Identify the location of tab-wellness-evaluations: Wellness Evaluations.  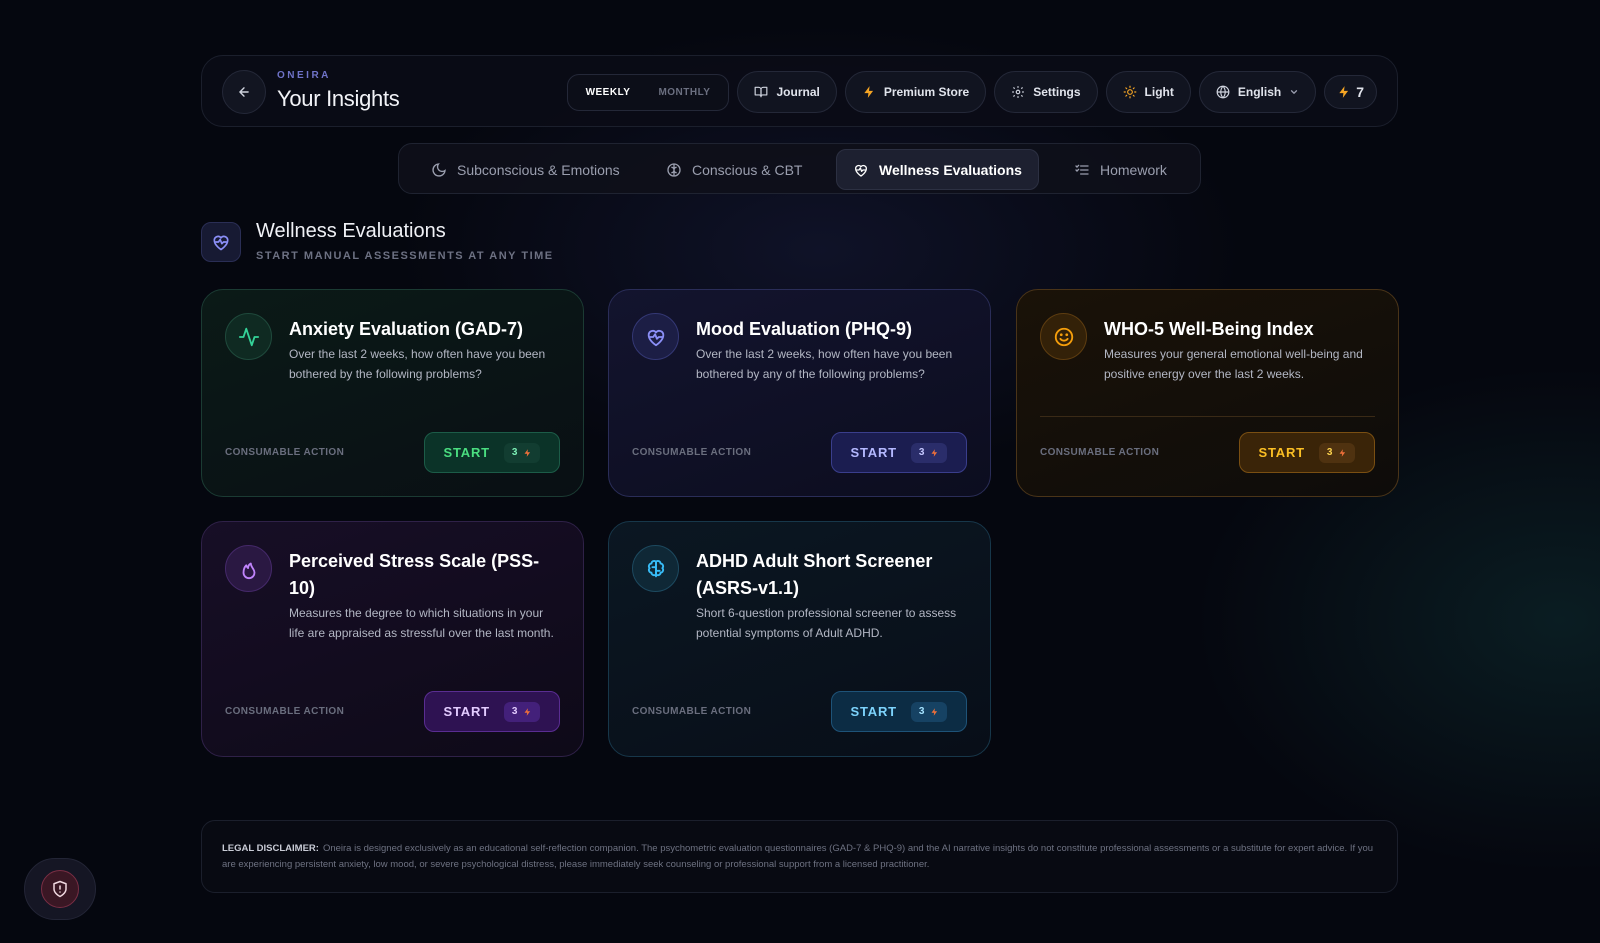
(937, 169).